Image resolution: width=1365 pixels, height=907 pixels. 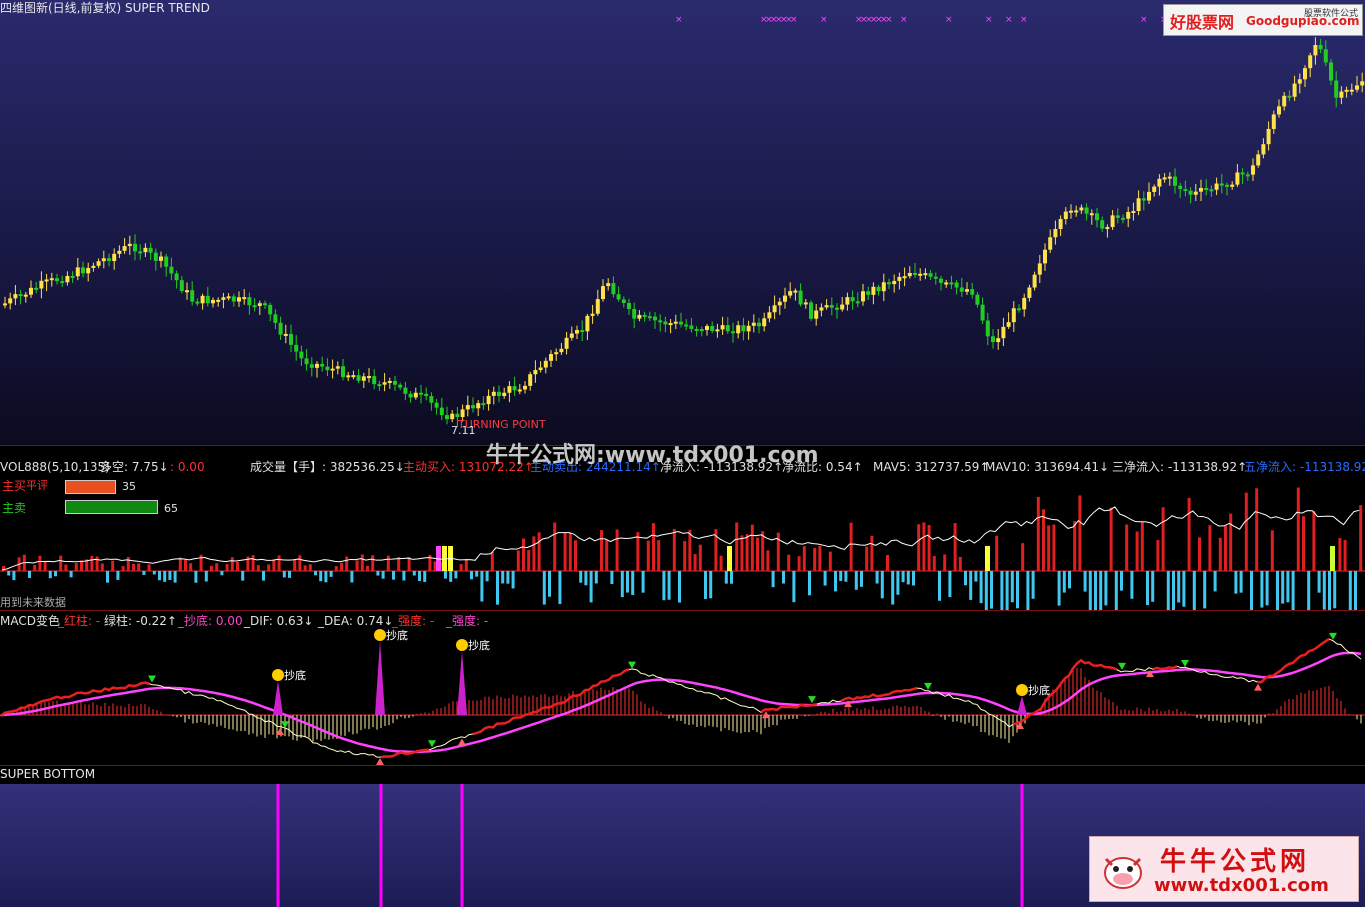 I want to click on volume-header-item-3: 成交量【手】: 382536.25↓, so click(x=327, y=467).